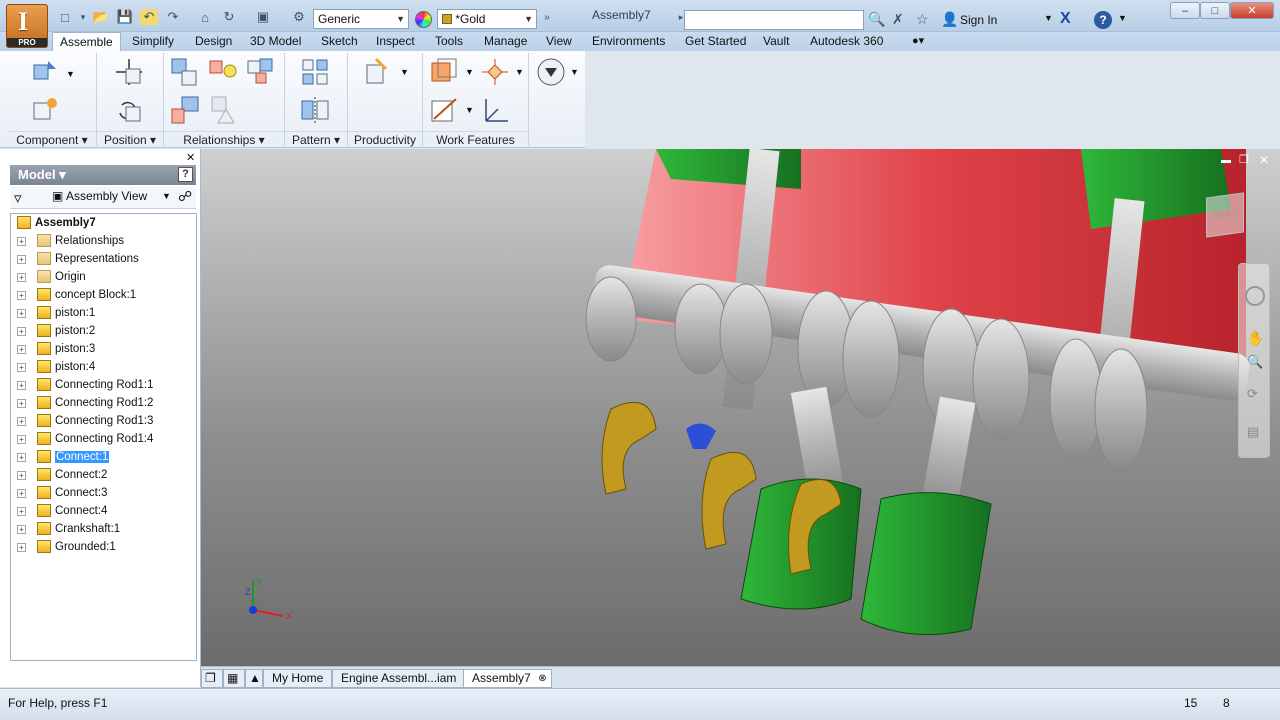  What do you see at coordinates (125, 17) in the screenshot?
I see `save-icon: 💾` at bounding box center [125, 17].